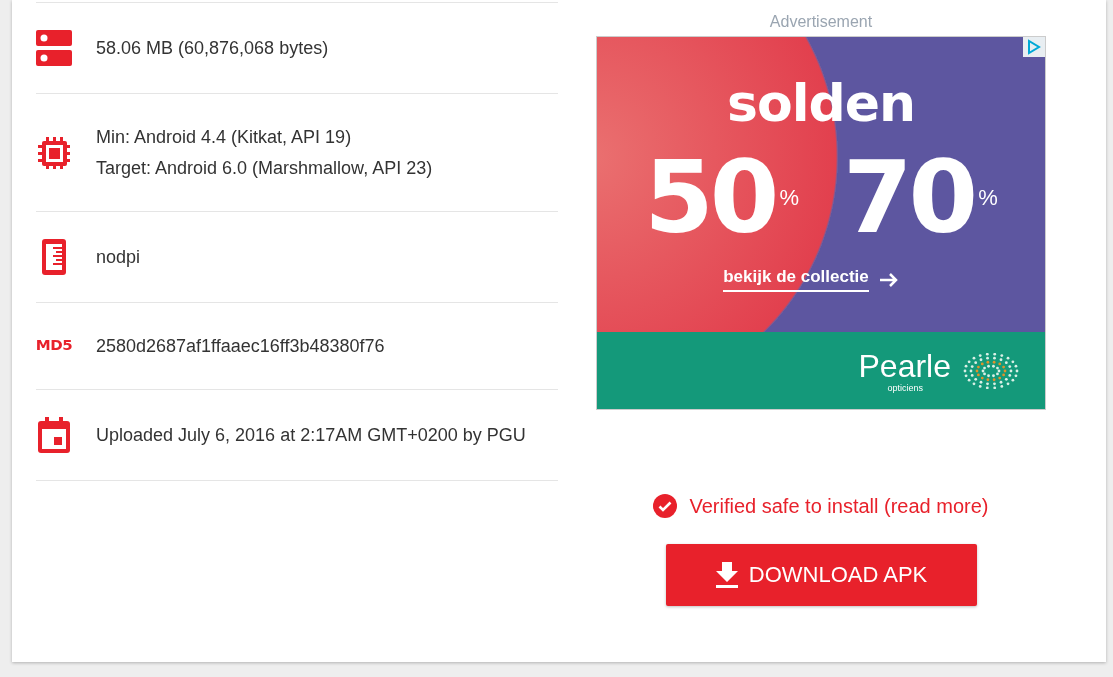 This screenshot has height=677, width=1113. I want to click on discount-number: 50, so click(710, 198).